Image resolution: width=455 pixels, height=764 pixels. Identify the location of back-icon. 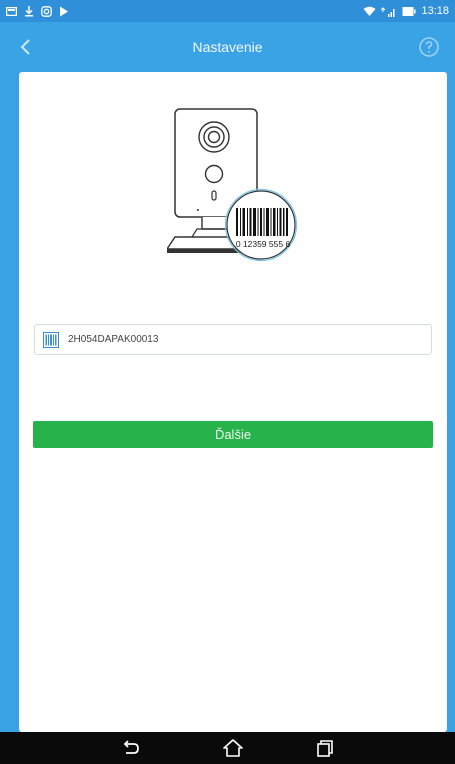
(131, 748).